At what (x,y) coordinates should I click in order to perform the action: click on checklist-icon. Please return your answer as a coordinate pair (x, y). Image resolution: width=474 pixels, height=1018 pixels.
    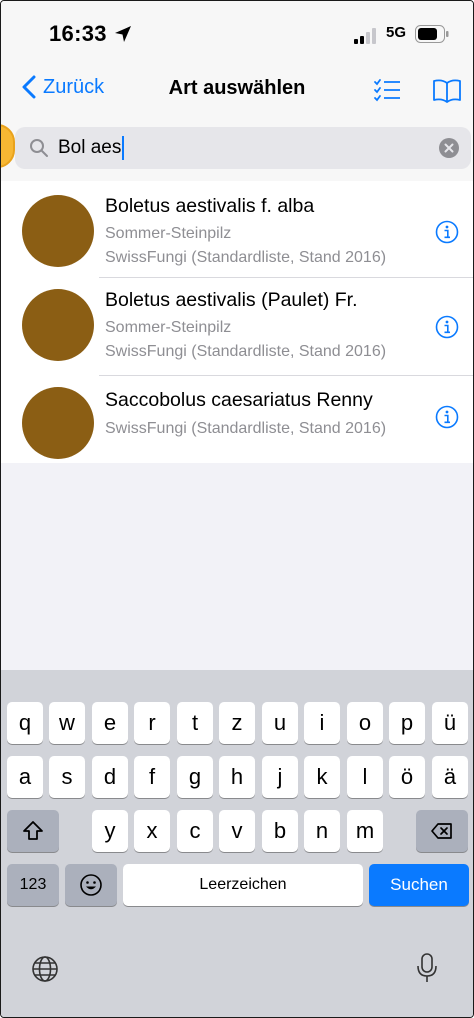
    Looking at the image, I should click on (387, 91).